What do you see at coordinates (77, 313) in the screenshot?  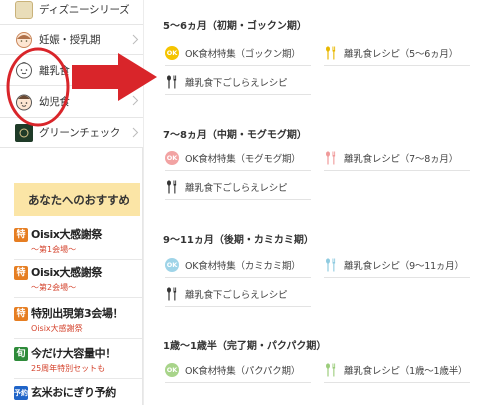 I see `promo-title: 特別出現第3会場！` at bounding box center [77, 313].